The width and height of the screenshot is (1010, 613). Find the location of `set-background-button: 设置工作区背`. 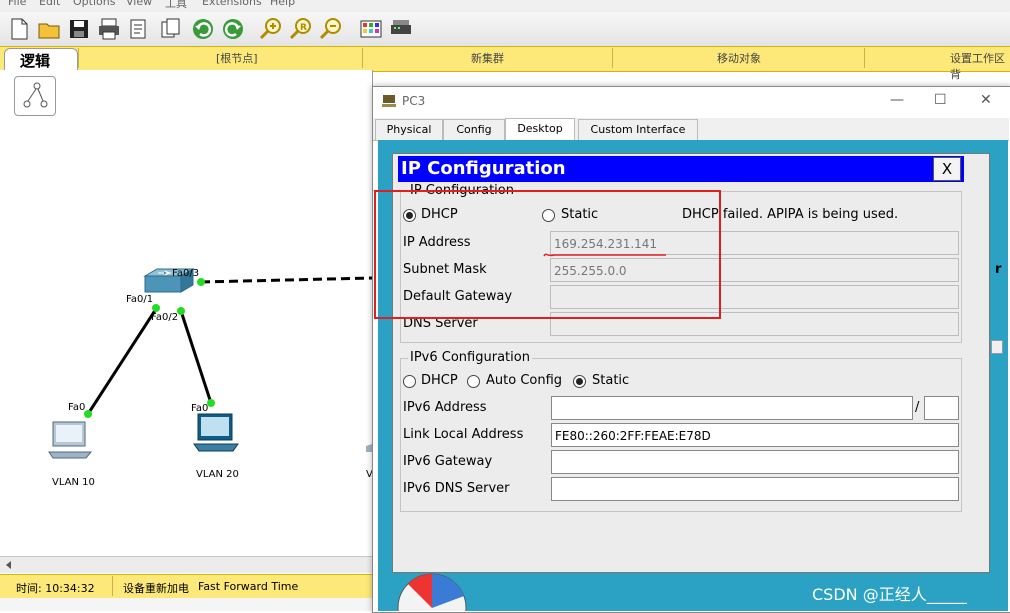

set-background-button: 设置工作区背 is located at coordinates (980, 66).